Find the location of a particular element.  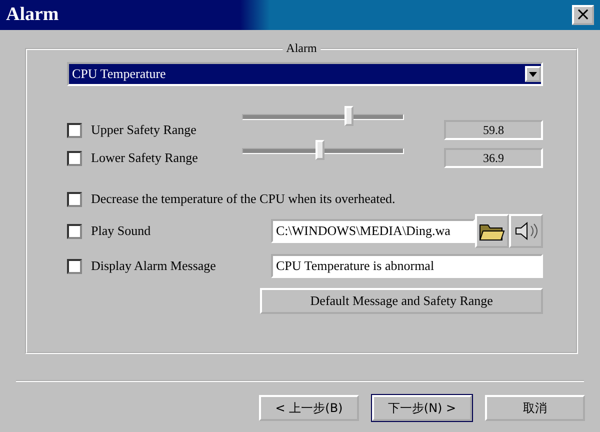

option-label: Decrease the temperature of the CPU when its overheated. is located at coordinates (243, 199).